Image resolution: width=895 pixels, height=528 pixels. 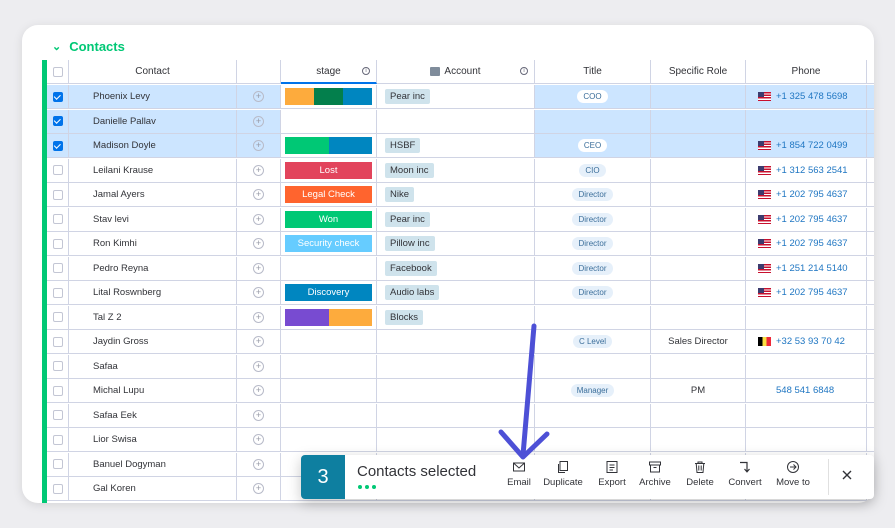 What do you see at coordinates (812, 194) in the screenshot?
I see `phone-number: +1 202 795 4637` at bounding box center [812, 194].